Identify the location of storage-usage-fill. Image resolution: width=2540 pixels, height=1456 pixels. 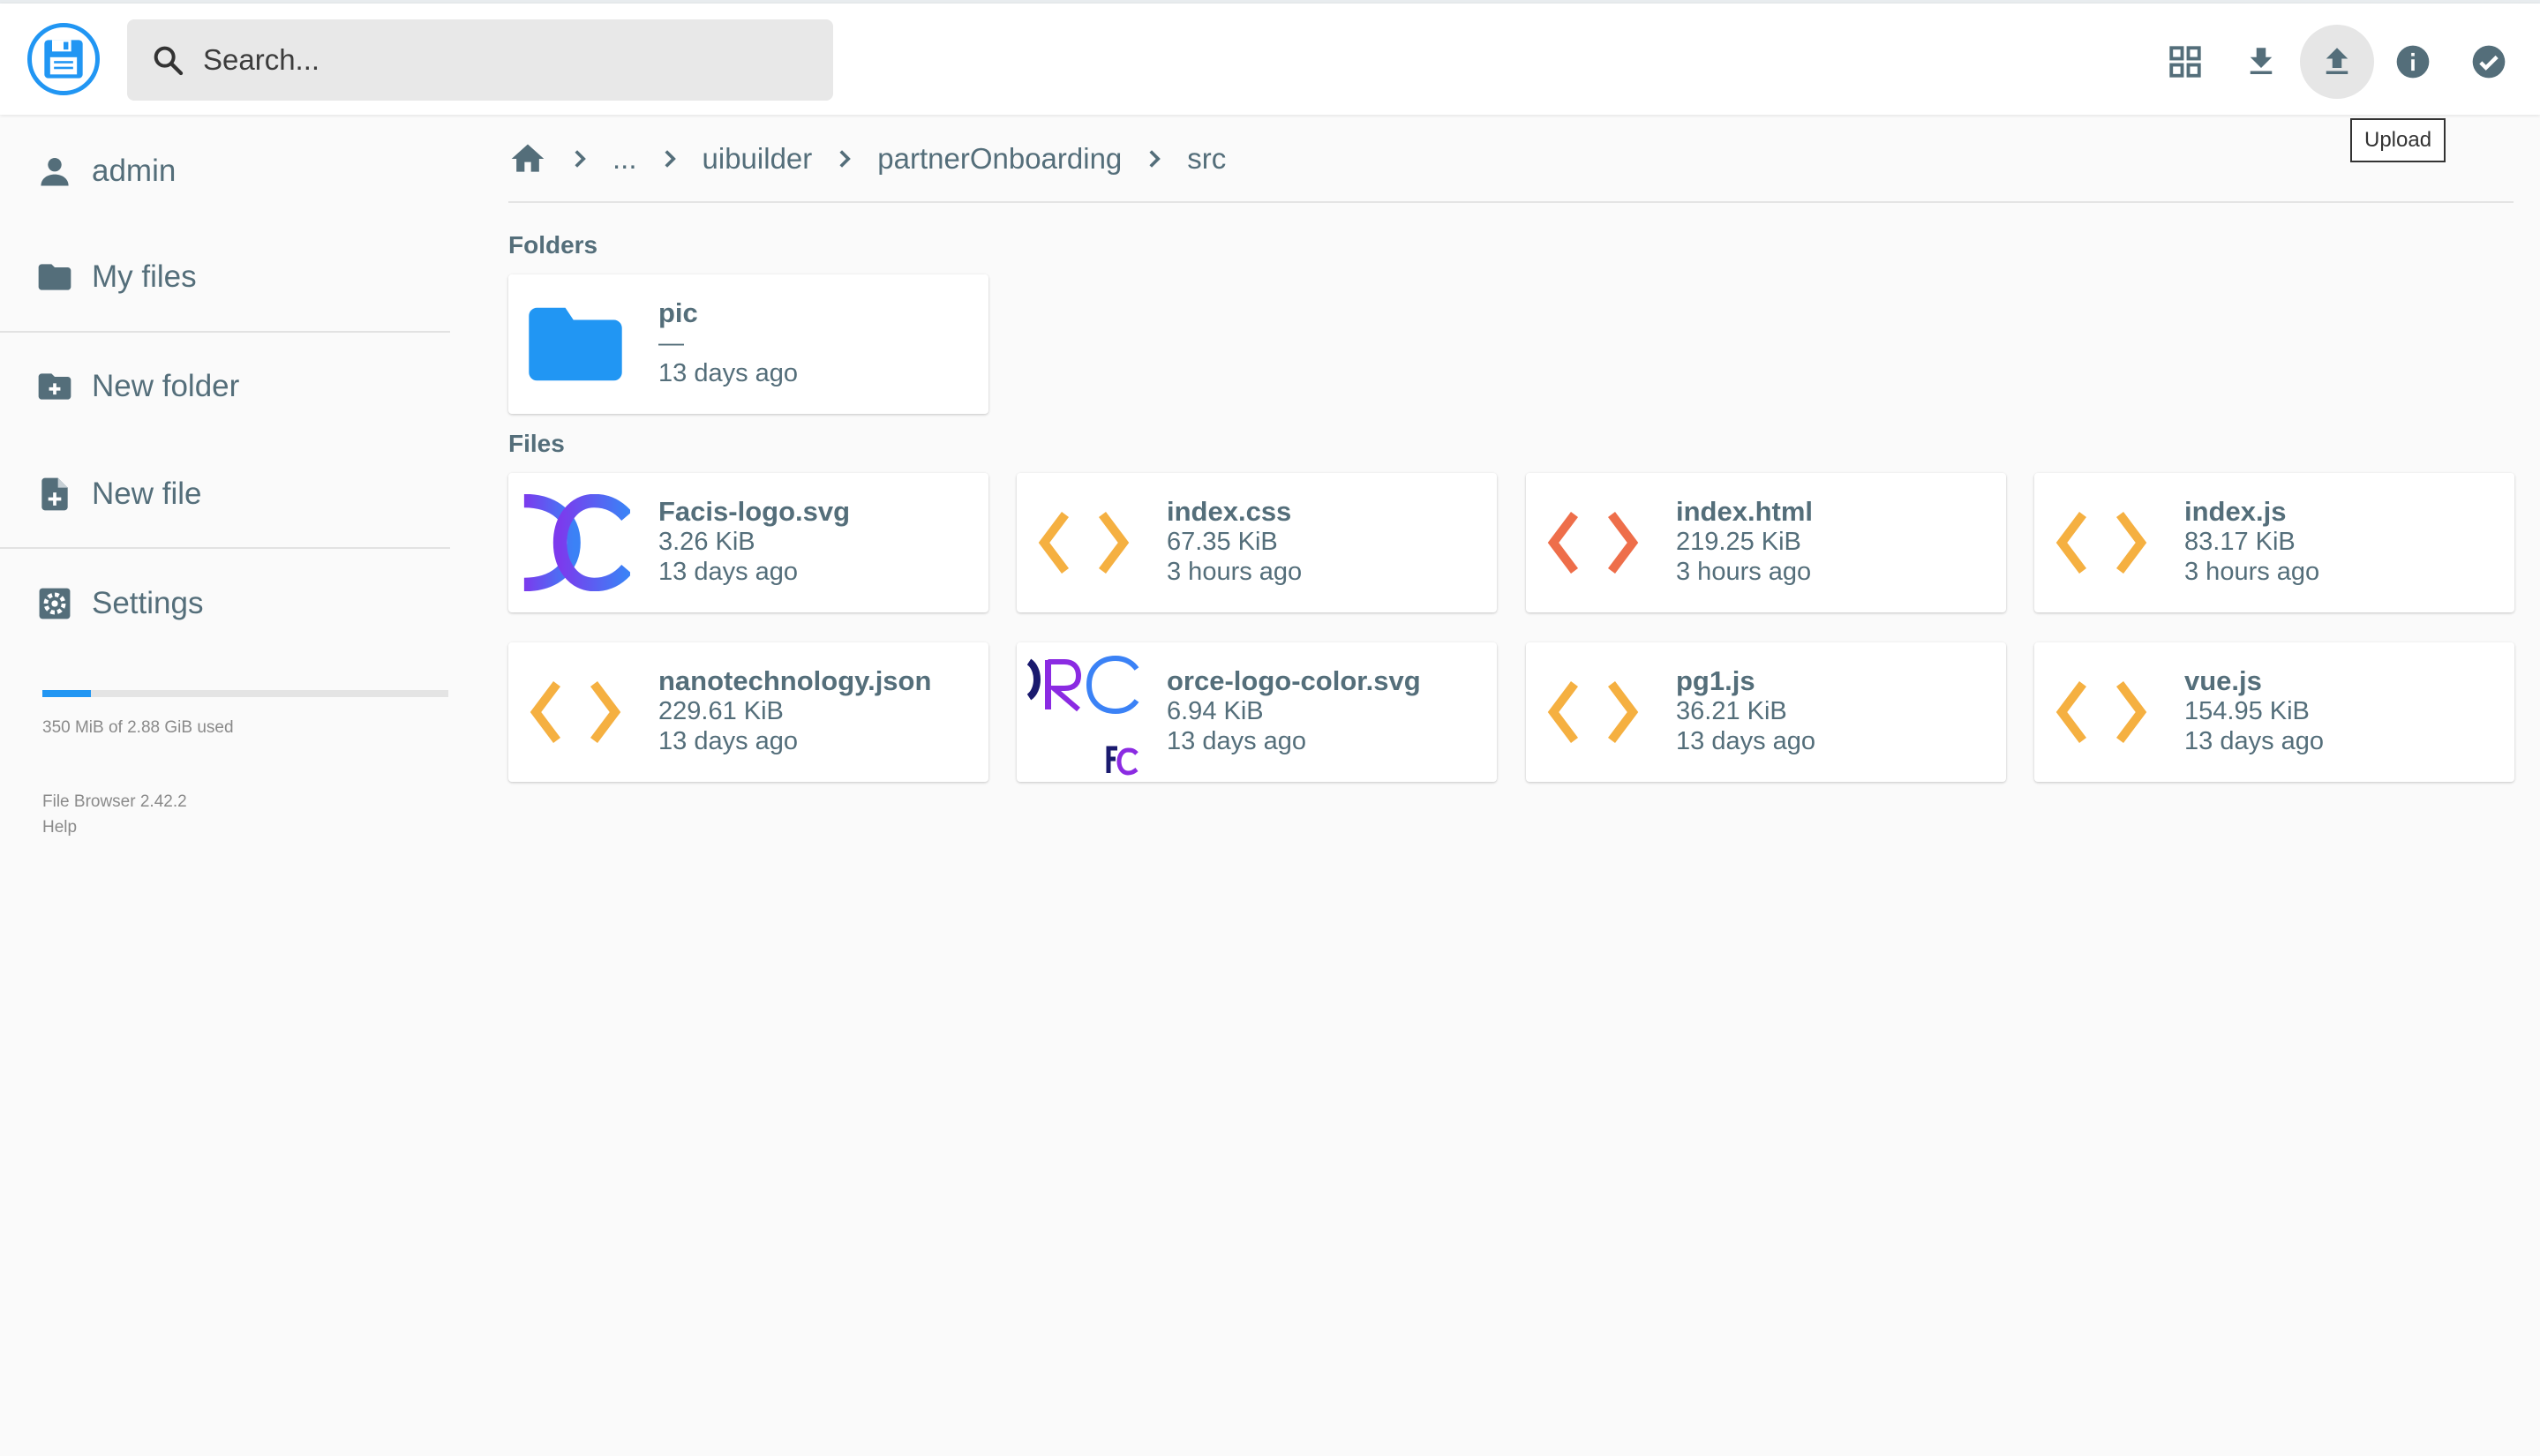
(67, 693).